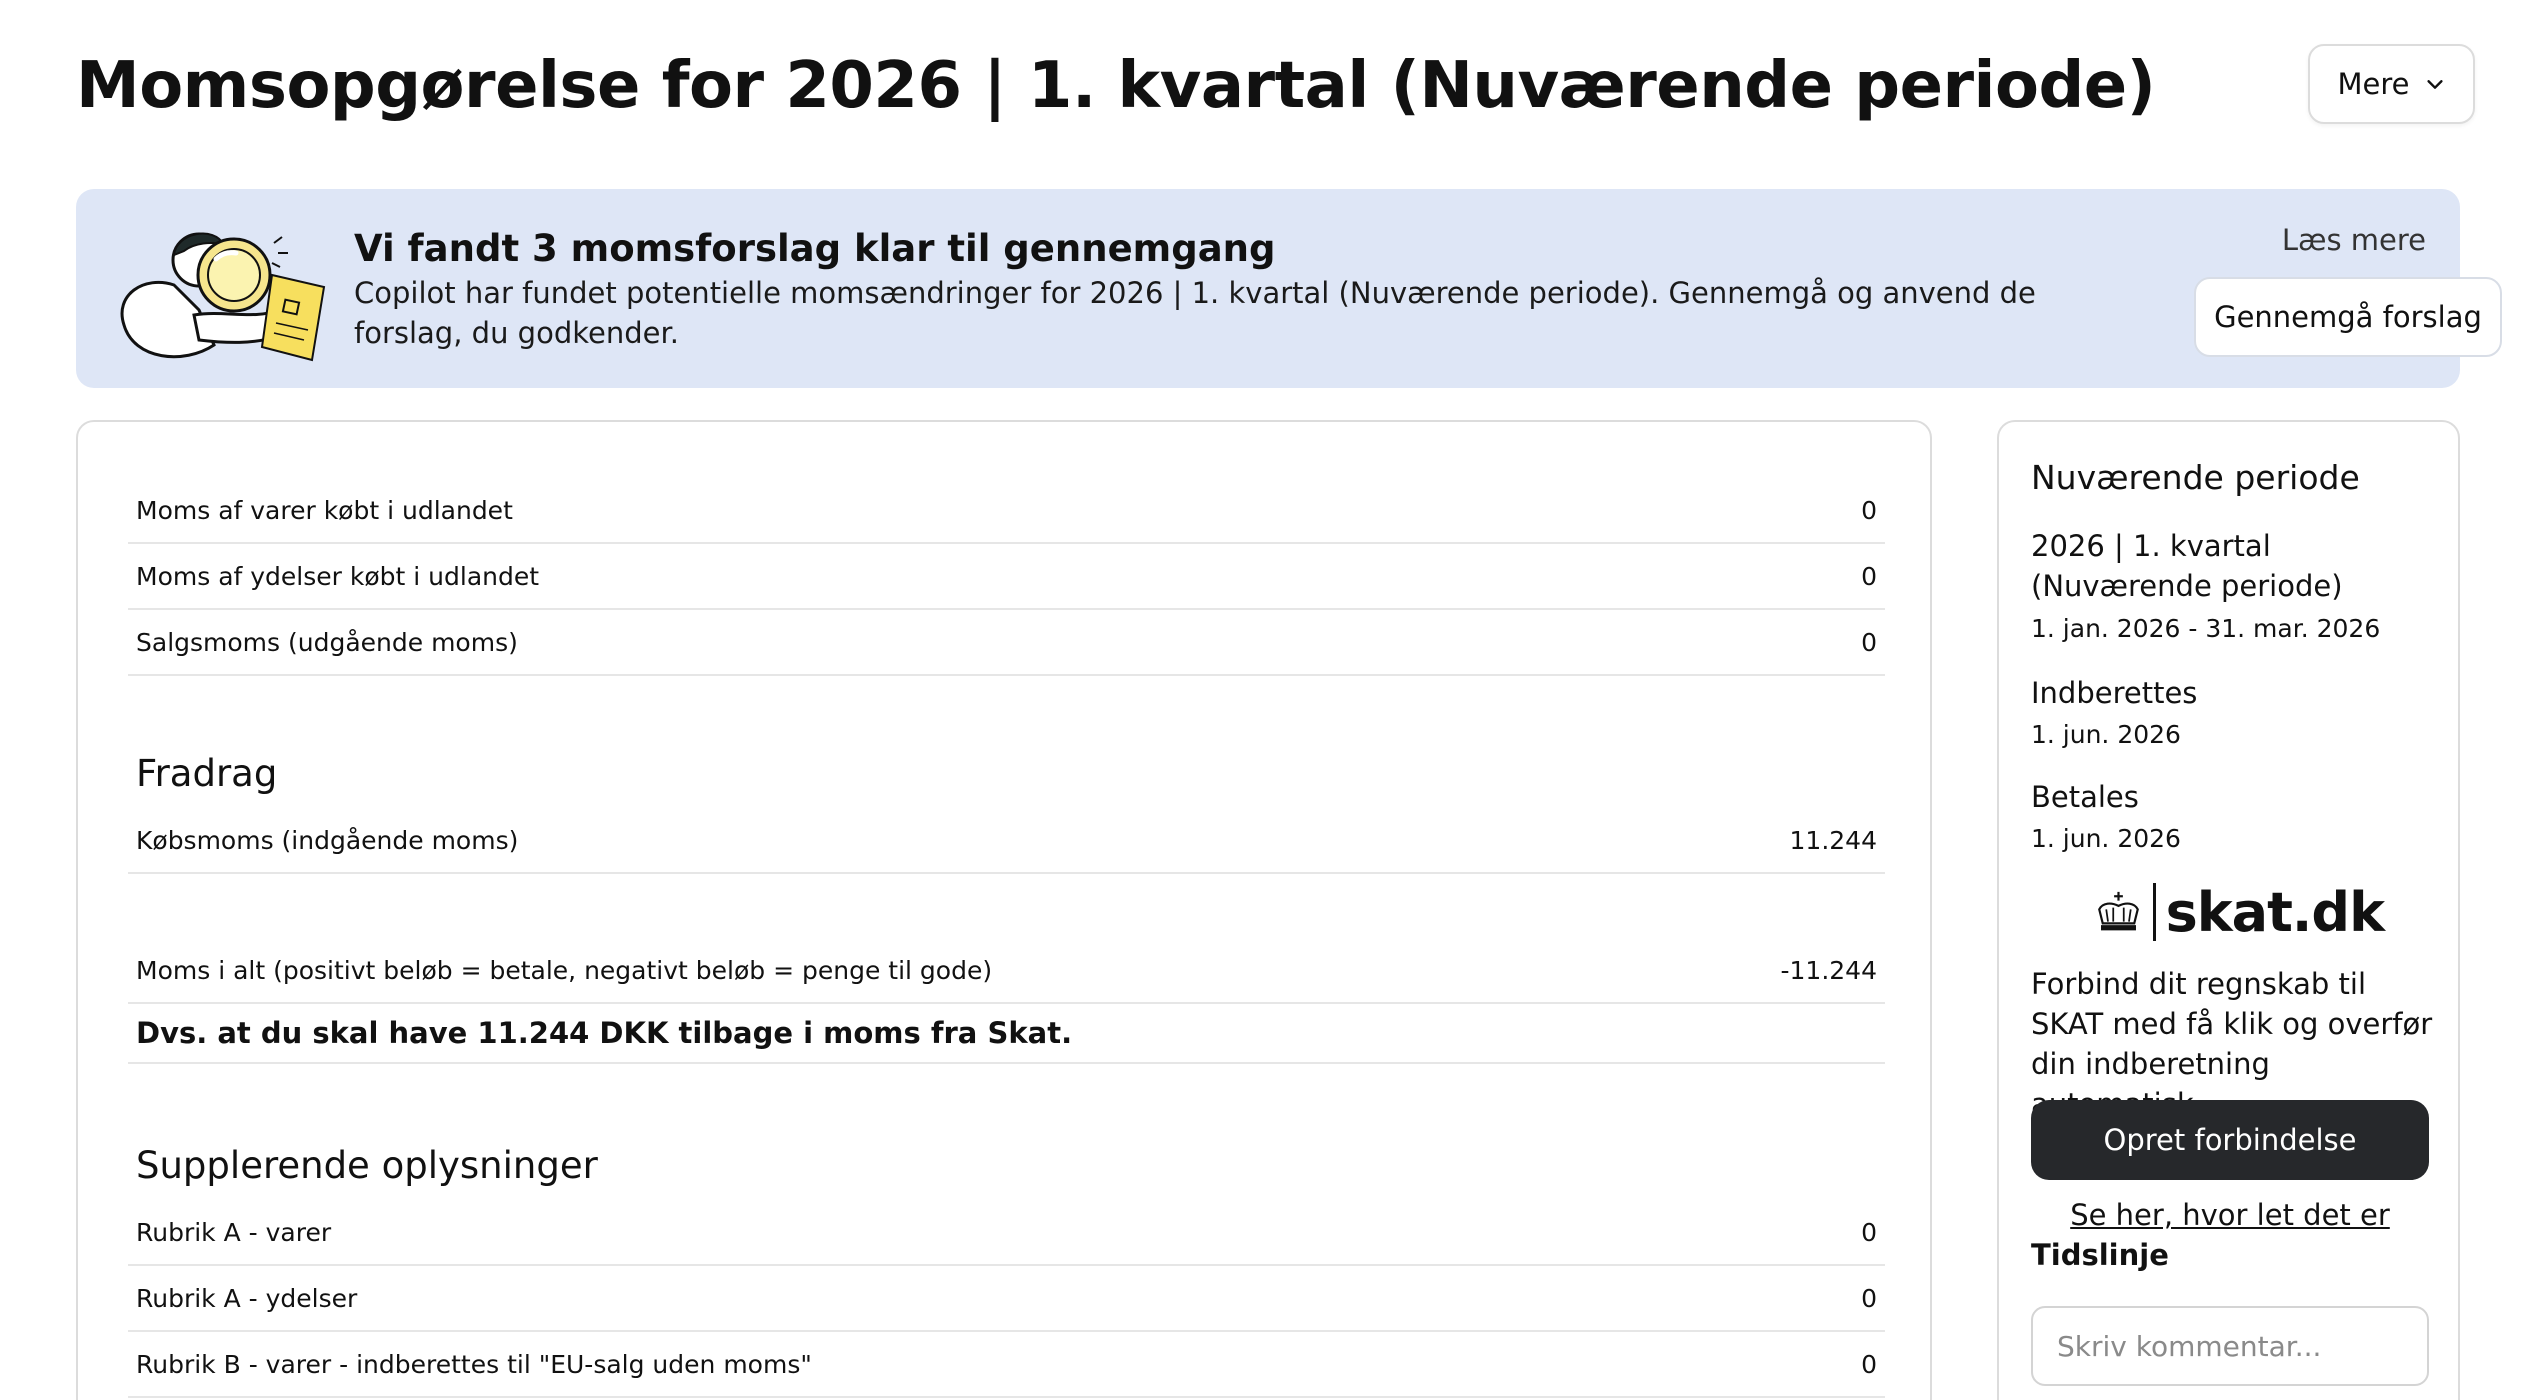 This screenshot has width=2536, height=1400. What do you see at coordinates (1006, 643) in the screenshot?
I see `table-row: Salgsmoms (udgående moms) 0` at bounding box center [1006, 643].